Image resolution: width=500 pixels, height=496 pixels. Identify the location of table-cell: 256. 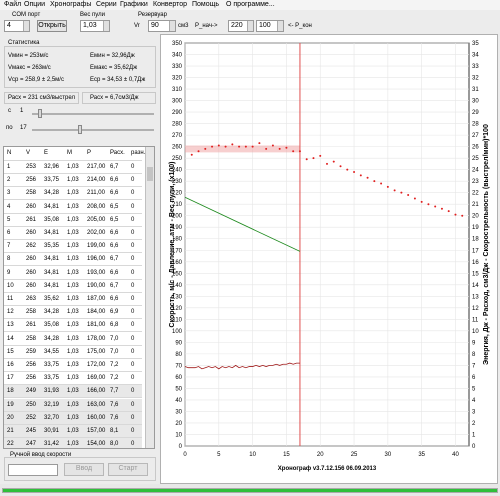
(31, 378).